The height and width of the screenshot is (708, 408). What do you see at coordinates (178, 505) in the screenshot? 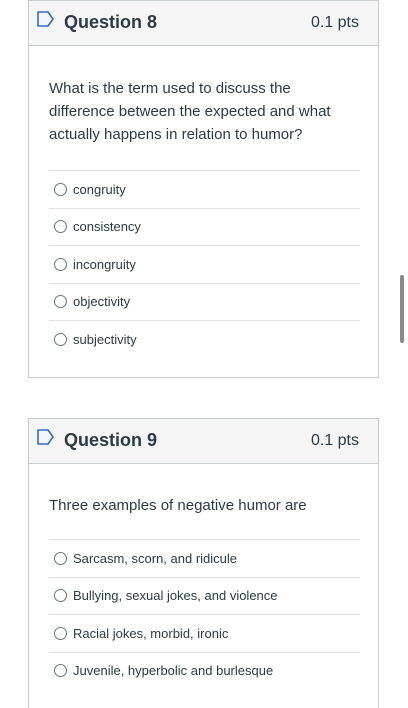
I see `question-text: Three examples of negative humor are` at bounding box center [178, 505].